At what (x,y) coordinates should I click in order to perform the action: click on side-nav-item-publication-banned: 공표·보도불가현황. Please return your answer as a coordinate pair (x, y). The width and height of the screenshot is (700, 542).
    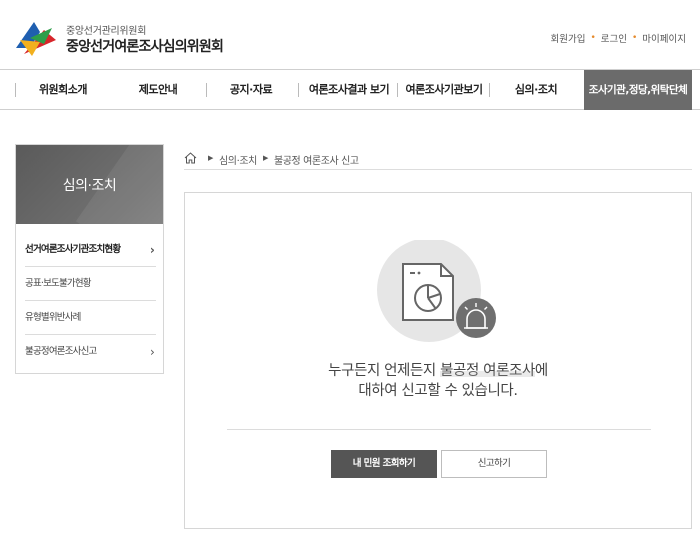
    Looking at the image, I should click on (90, 284).